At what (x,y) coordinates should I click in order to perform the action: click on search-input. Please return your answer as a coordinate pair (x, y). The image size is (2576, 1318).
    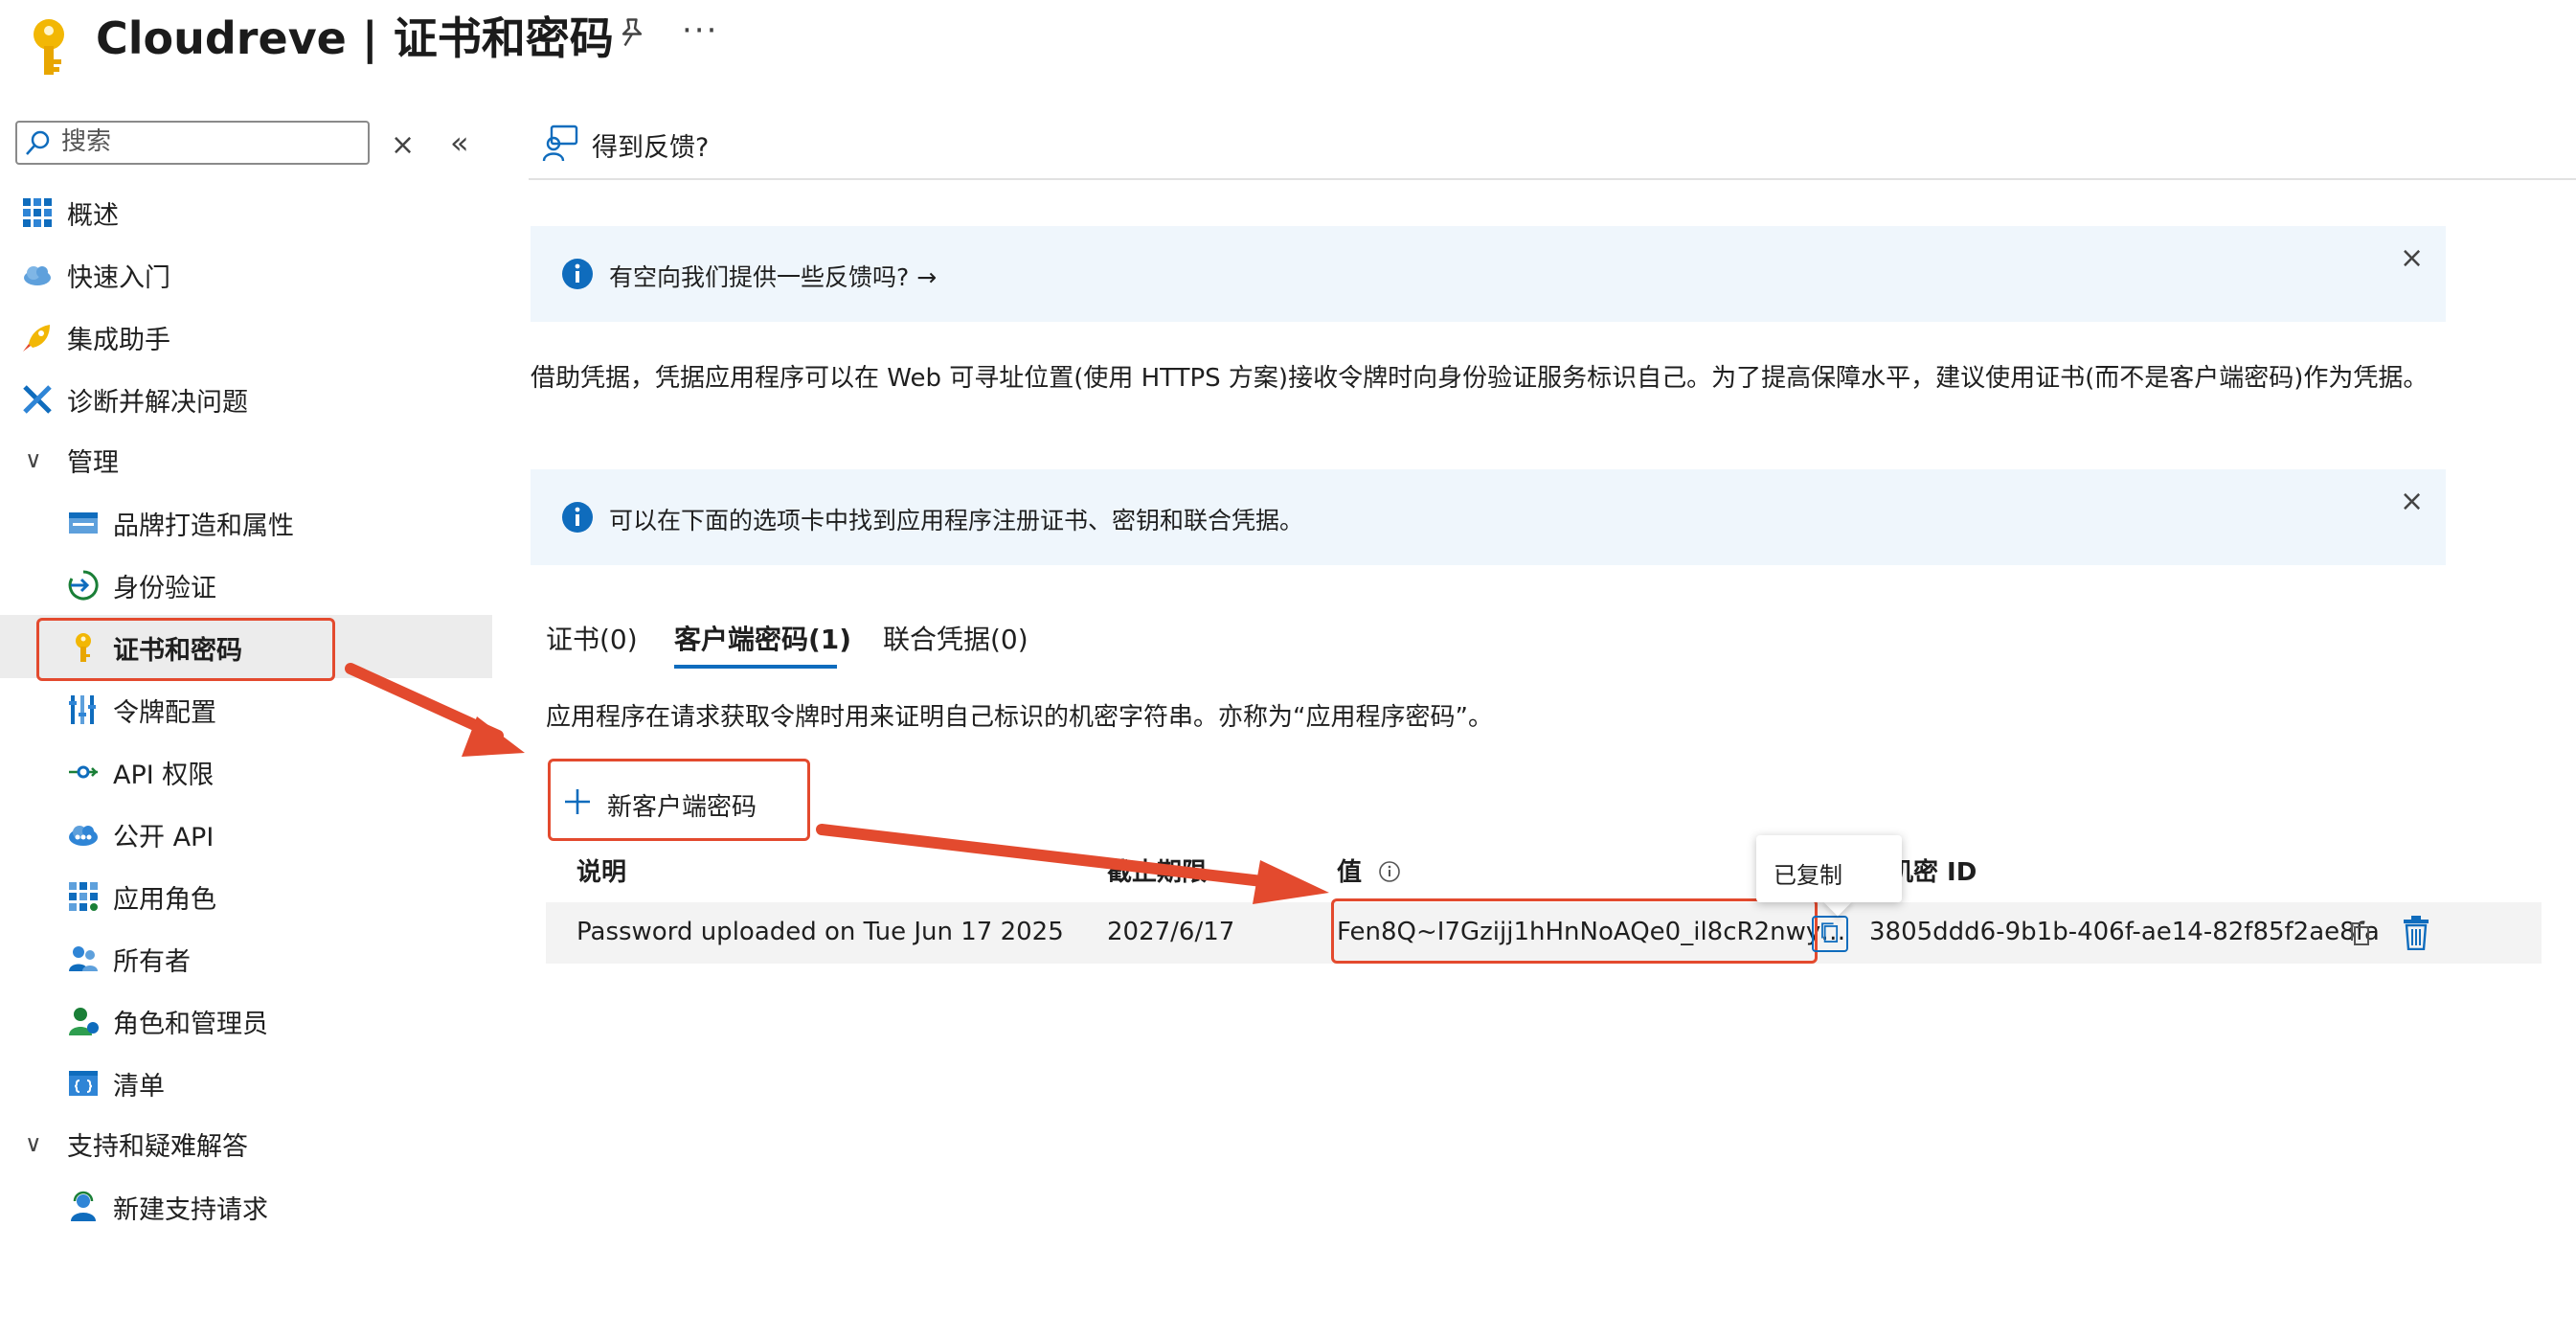
    Looking at the image, I should click on (209, 142).